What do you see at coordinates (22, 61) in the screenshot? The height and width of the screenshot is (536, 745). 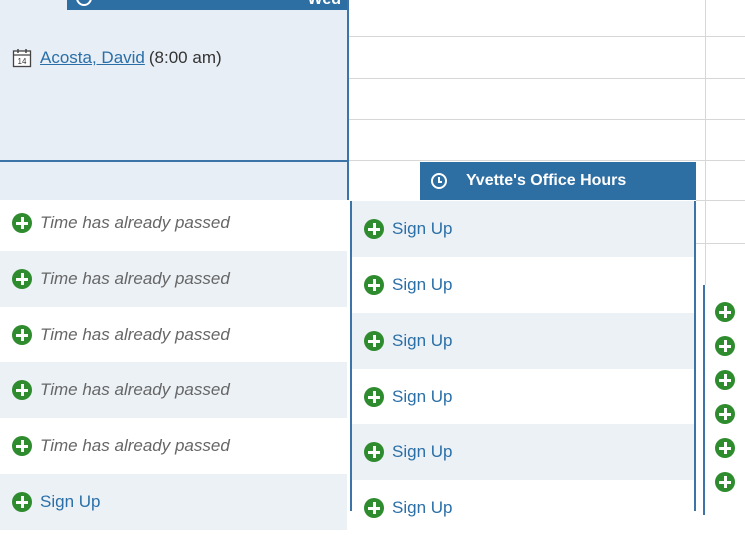 I see `svg-text: 14` at bounding box center [22, 61].